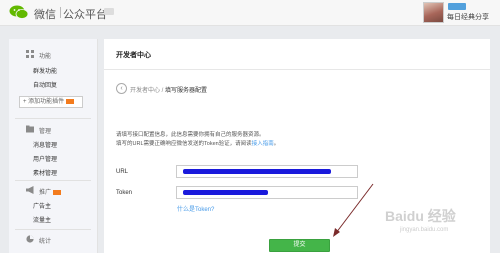  I want to click on watermark-logo: Baidu 经验, so click(420, 216).